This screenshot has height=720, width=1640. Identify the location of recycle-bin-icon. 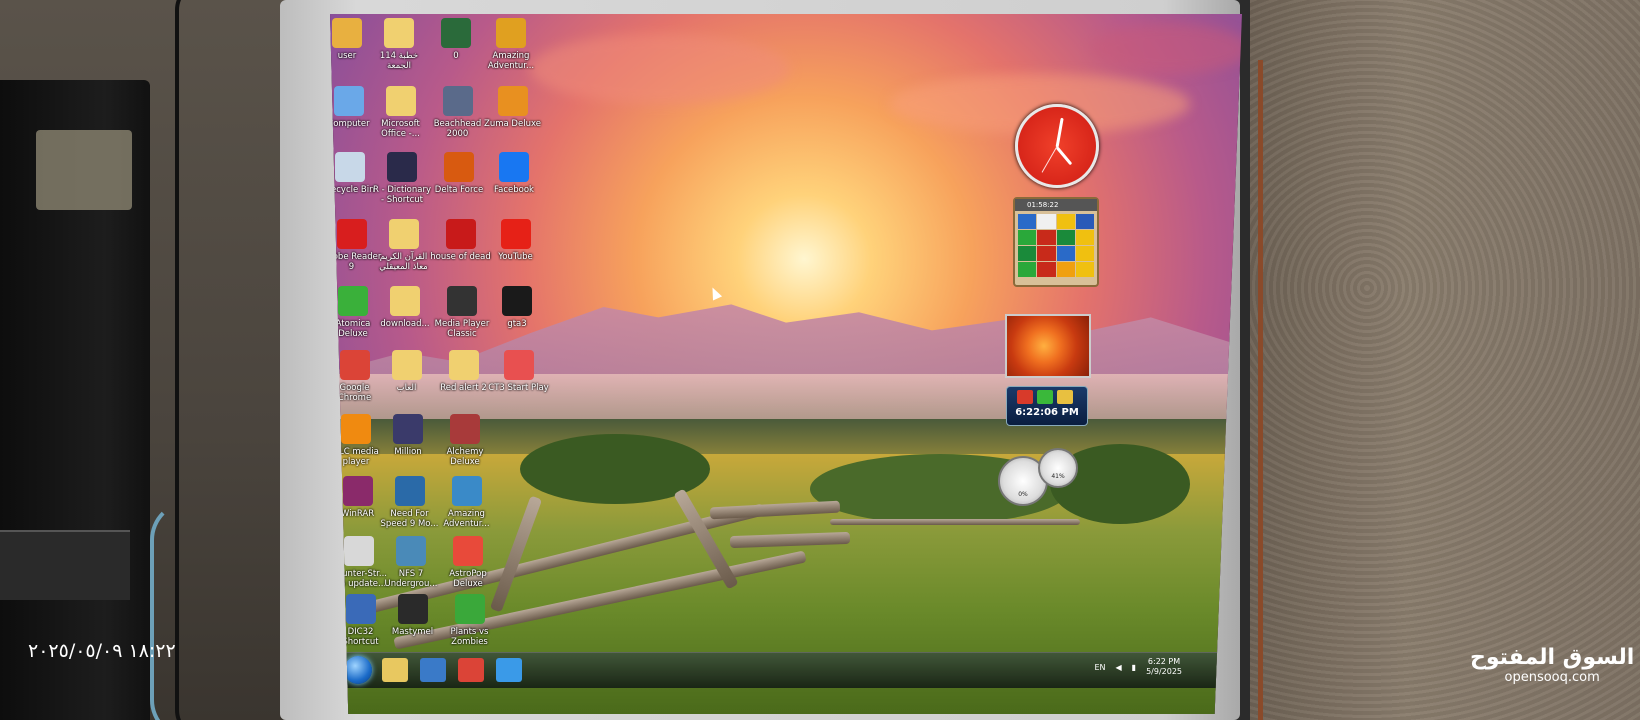
(350, 167).